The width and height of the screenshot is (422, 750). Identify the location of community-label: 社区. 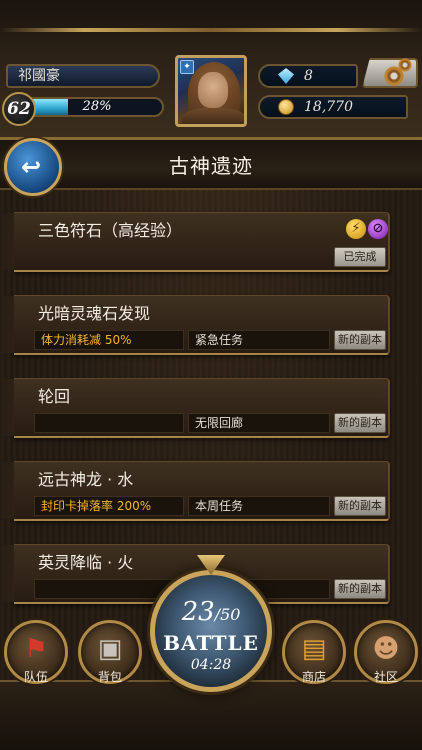
(385, 677).